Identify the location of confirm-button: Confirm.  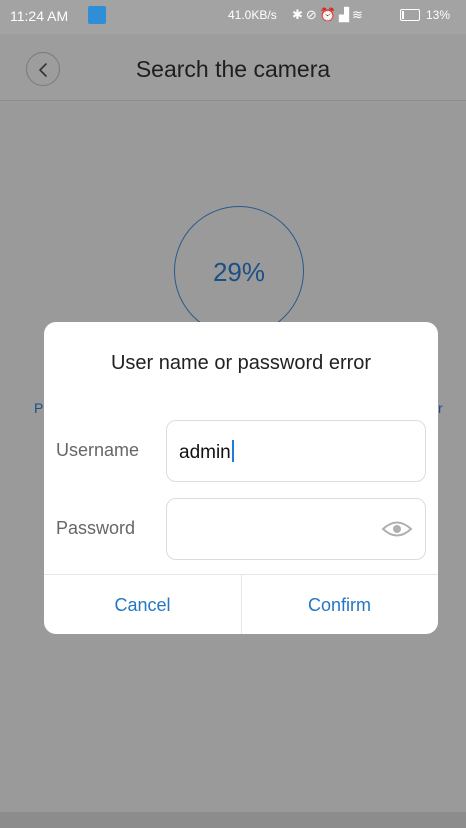
(339, 604).